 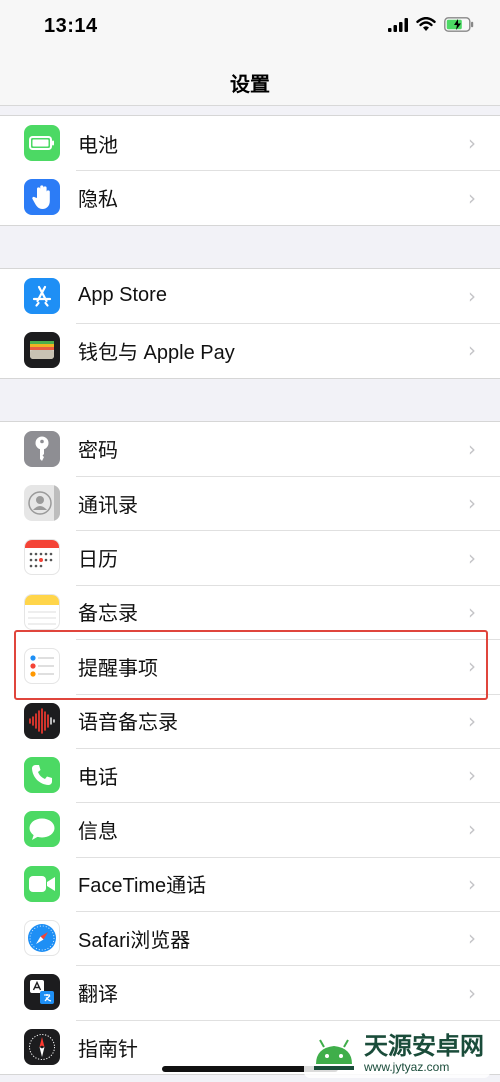 I want to click on app-store-icon, so click(x=42, y=295).